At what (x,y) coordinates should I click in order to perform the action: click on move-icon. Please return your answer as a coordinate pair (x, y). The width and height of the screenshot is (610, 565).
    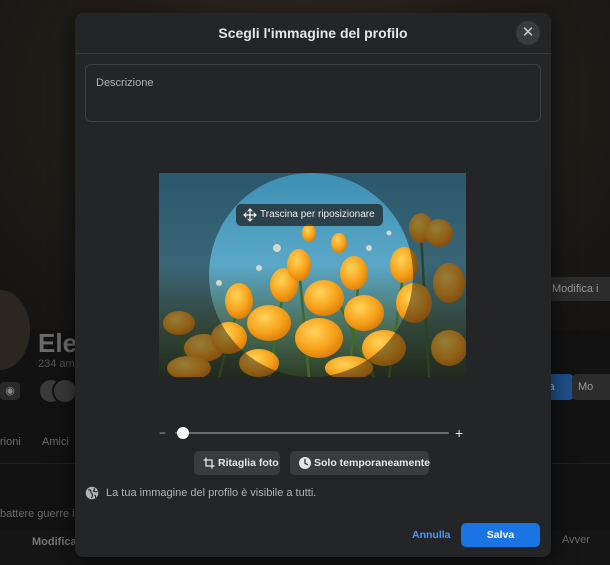
    Looking at the image, I should click on (250, 215).